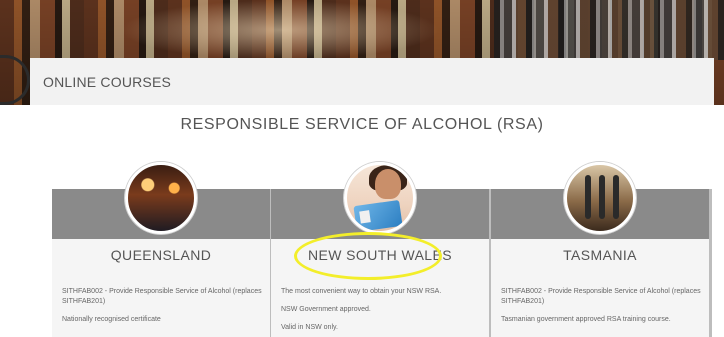  Describe the element at coordinates (362, 124) in the screenshot. I see `page-title: RESPONSIBLE SERVICE OF ALCOHOL (RSA)` at that location.